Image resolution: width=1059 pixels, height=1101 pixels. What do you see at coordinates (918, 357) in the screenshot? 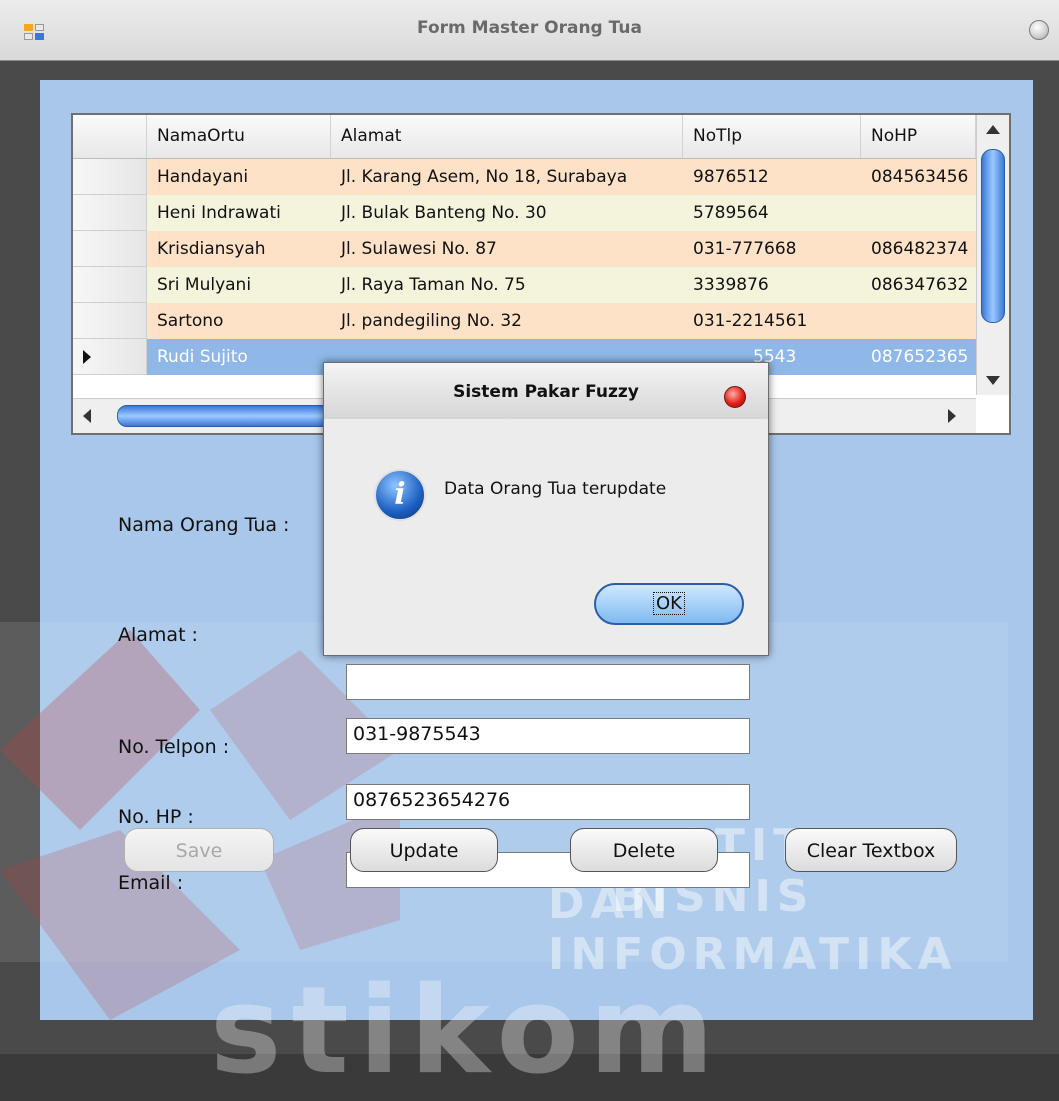
I see `cell-nohp: 087652365` at bounding box center [918, 357].